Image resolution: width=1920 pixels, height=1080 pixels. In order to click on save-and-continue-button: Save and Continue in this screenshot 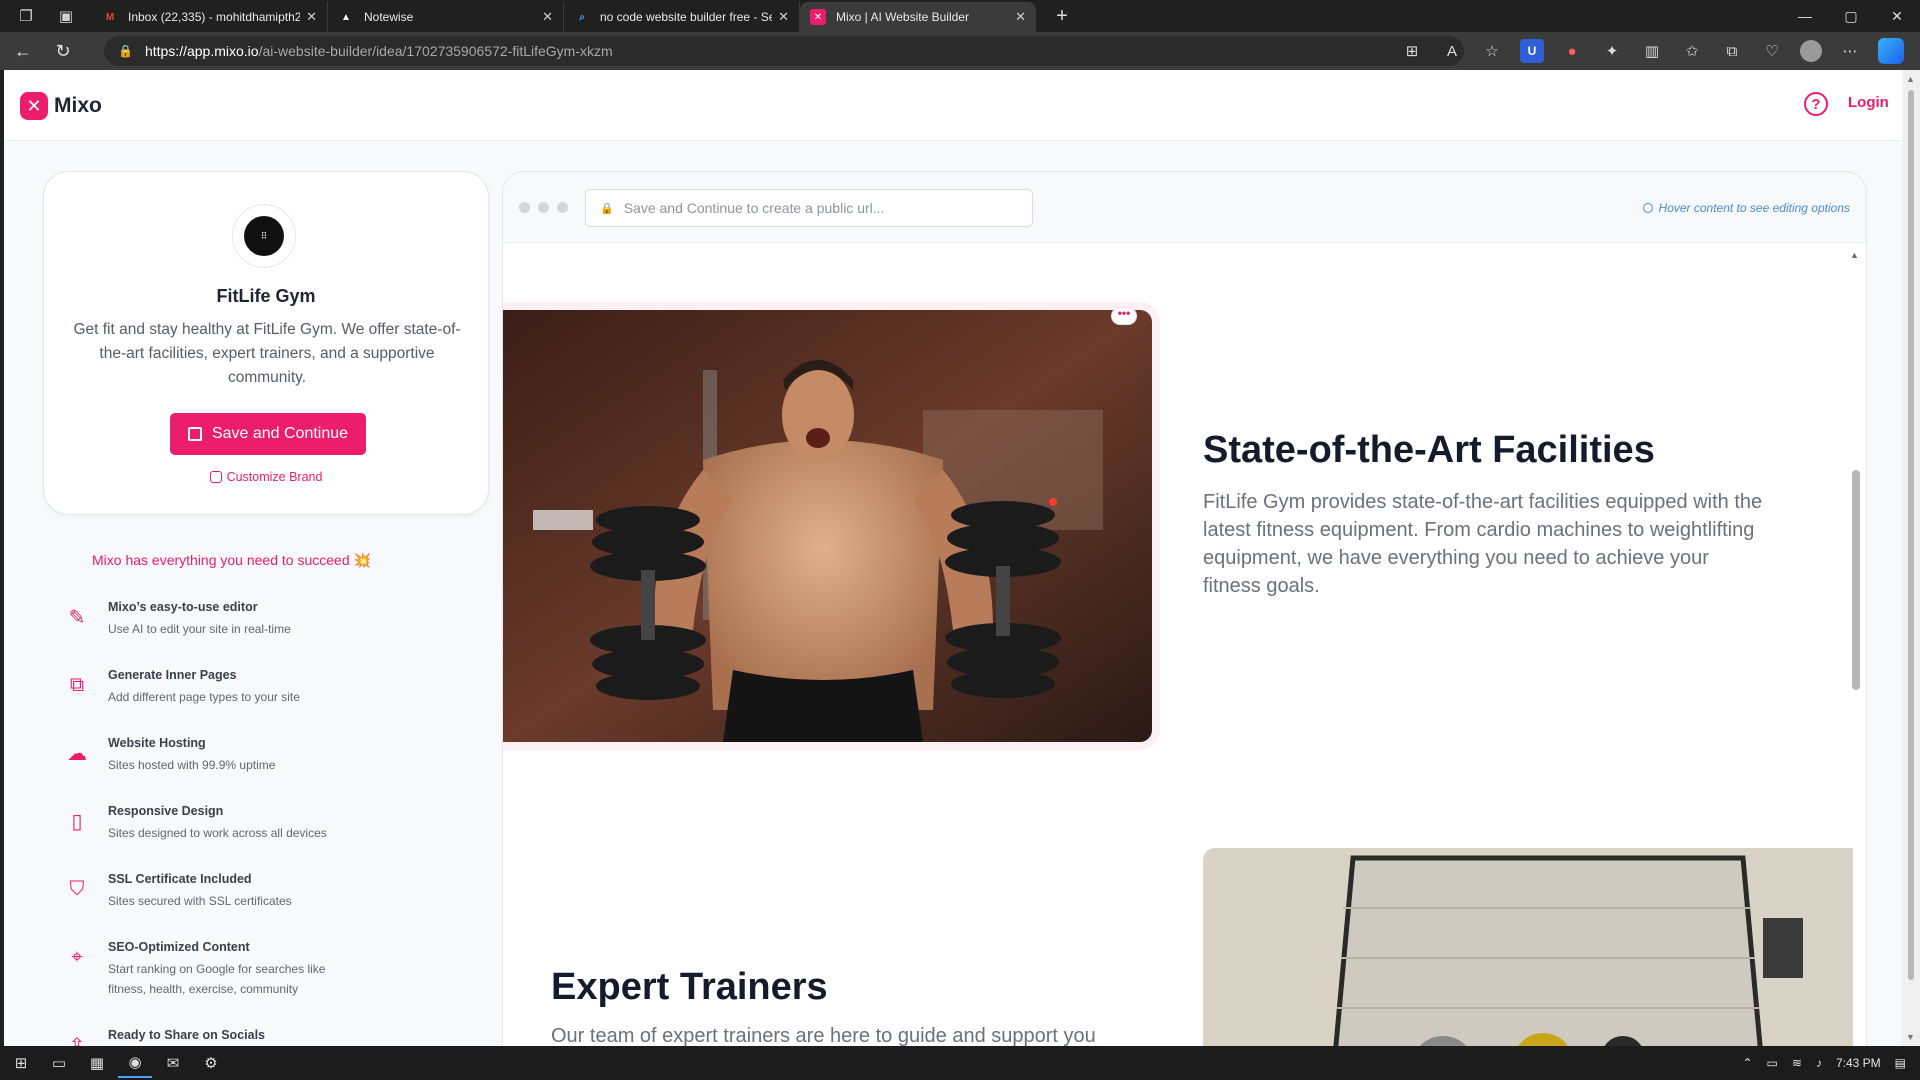, I will do `click(268, 434)`.